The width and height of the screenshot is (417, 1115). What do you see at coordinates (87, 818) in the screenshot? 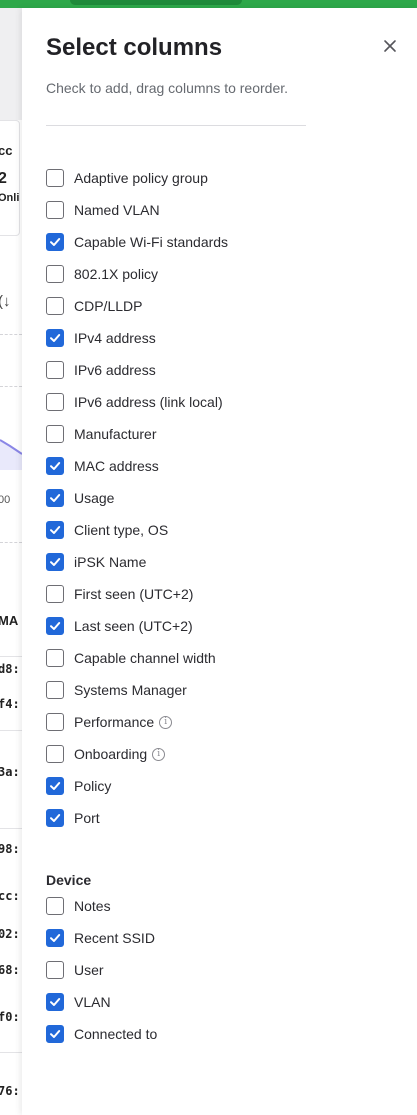
I see `option-label: Port` at bounding box center [87, 818].